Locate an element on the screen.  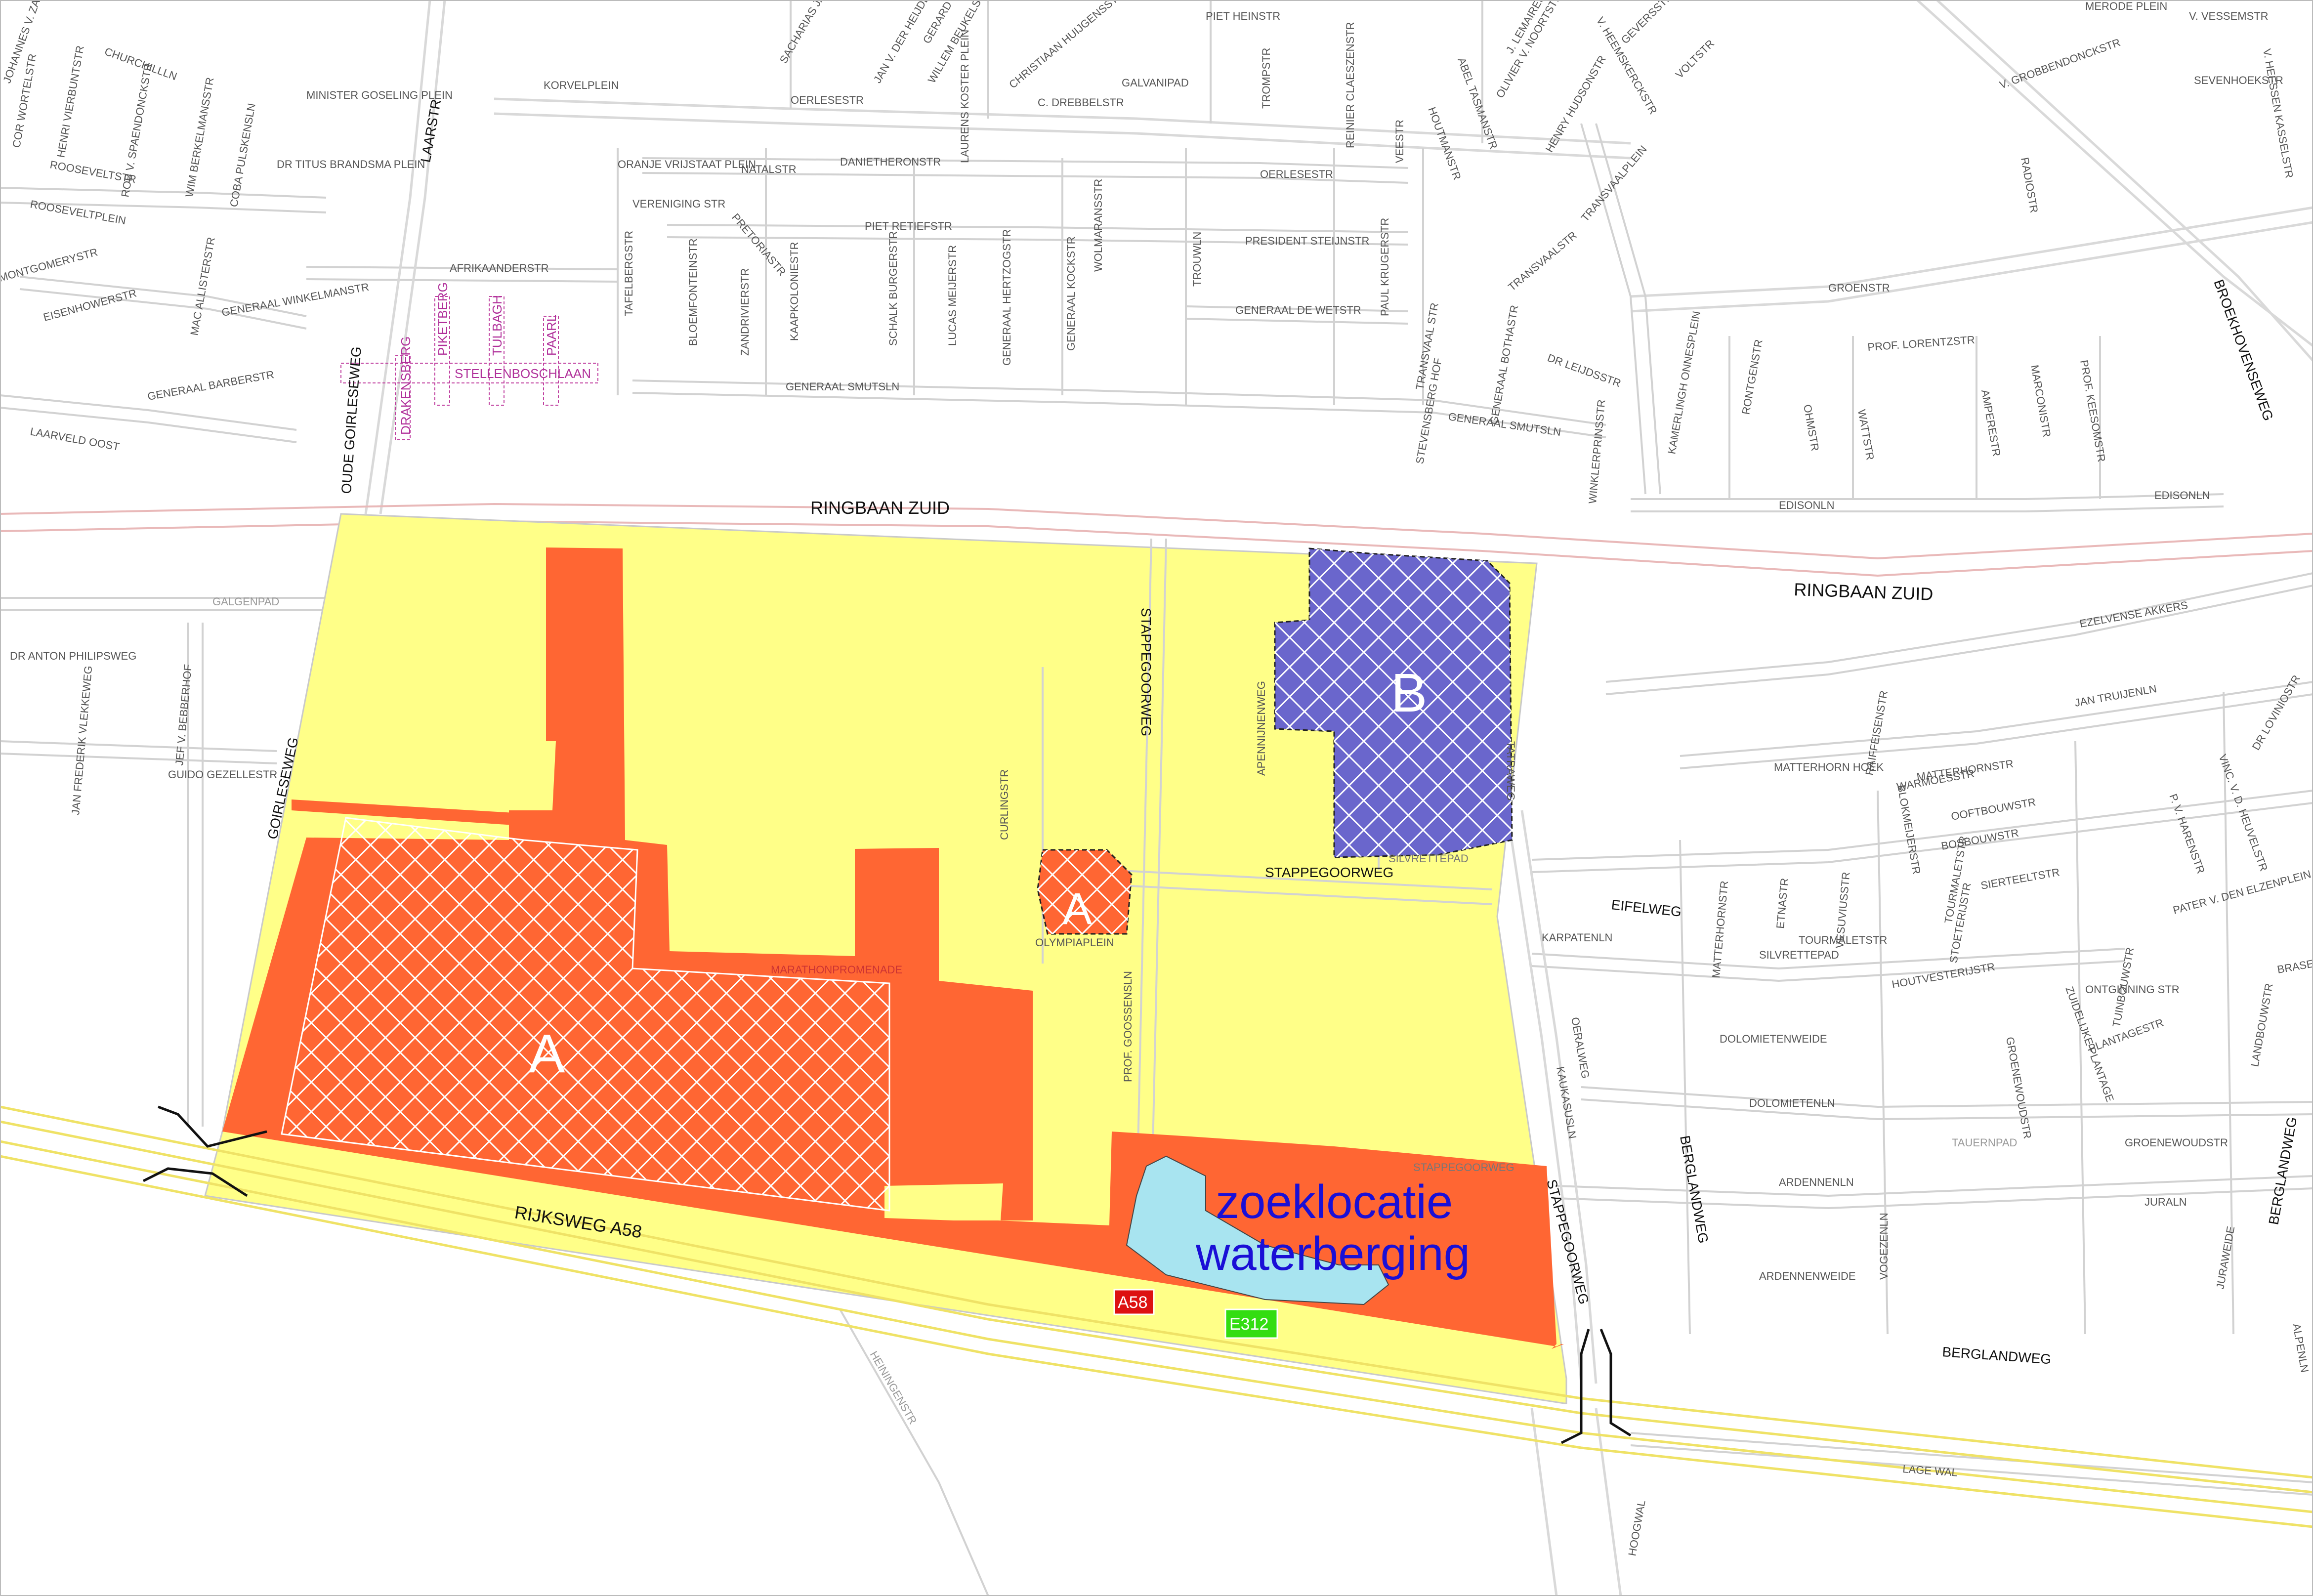
label-dr-titus-brandsma-plein: DR TITUS BRANDSMA PLEIN is located at coordinates (351, 164).